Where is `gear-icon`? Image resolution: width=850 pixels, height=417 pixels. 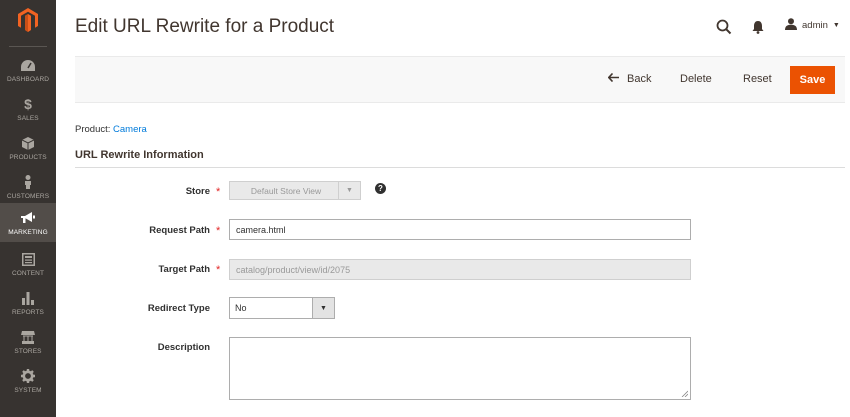
gear-icon is located at coordinates (28, 376).